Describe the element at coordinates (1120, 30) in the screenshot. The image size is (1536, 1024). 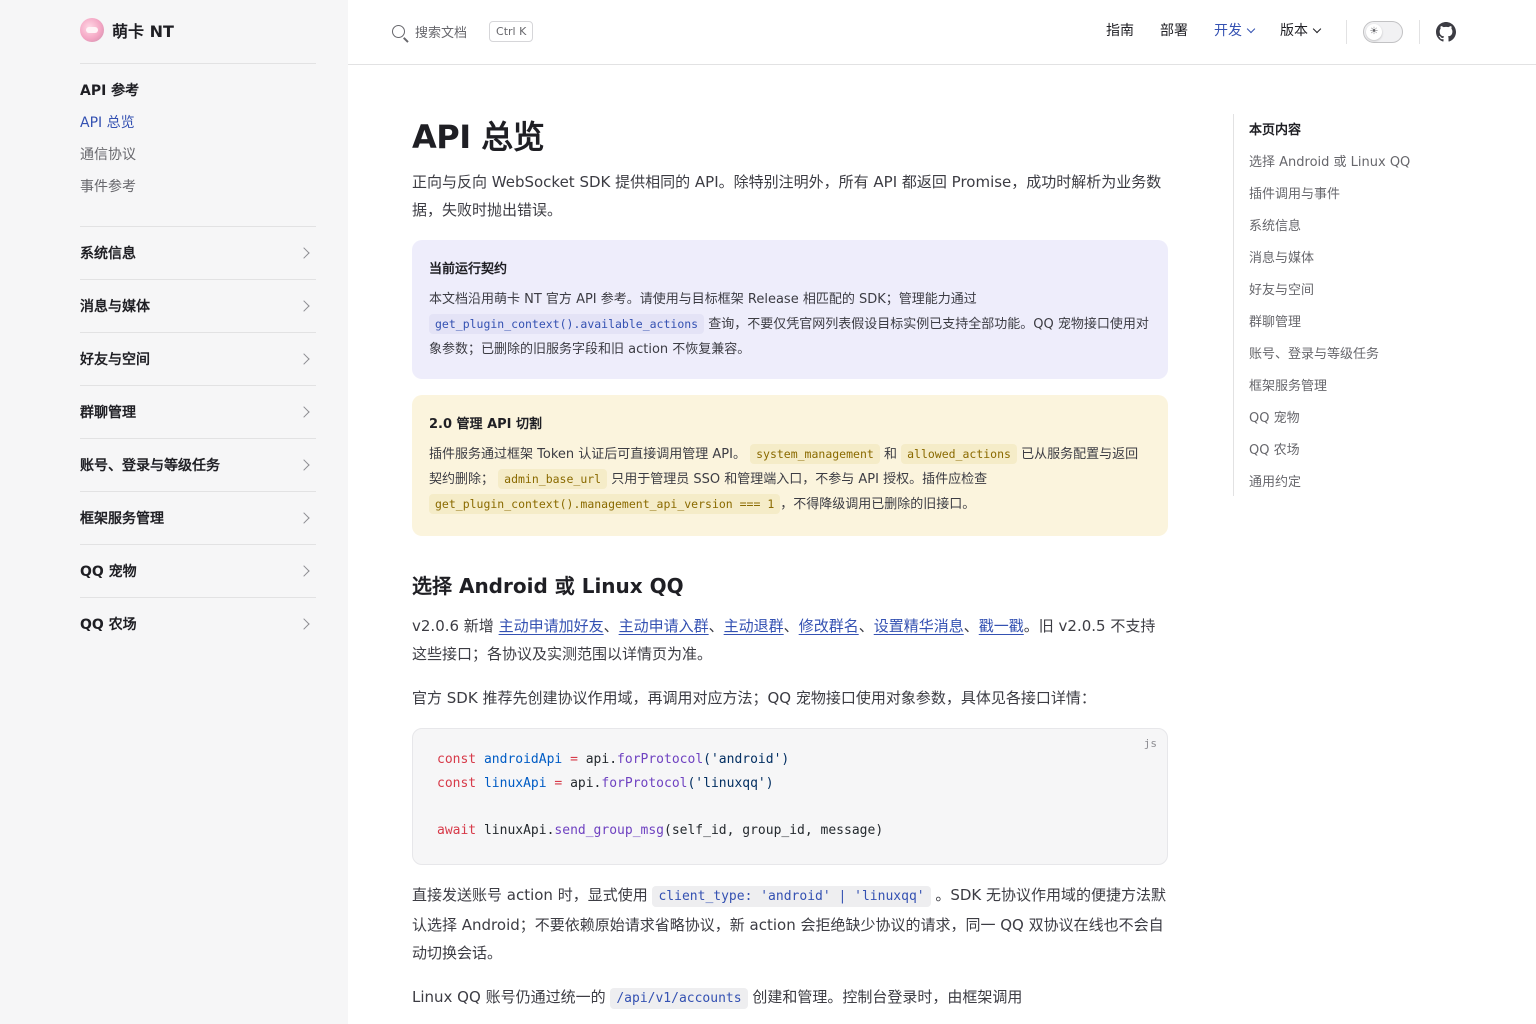
I see `nav-item-guide: 指南` at that location.